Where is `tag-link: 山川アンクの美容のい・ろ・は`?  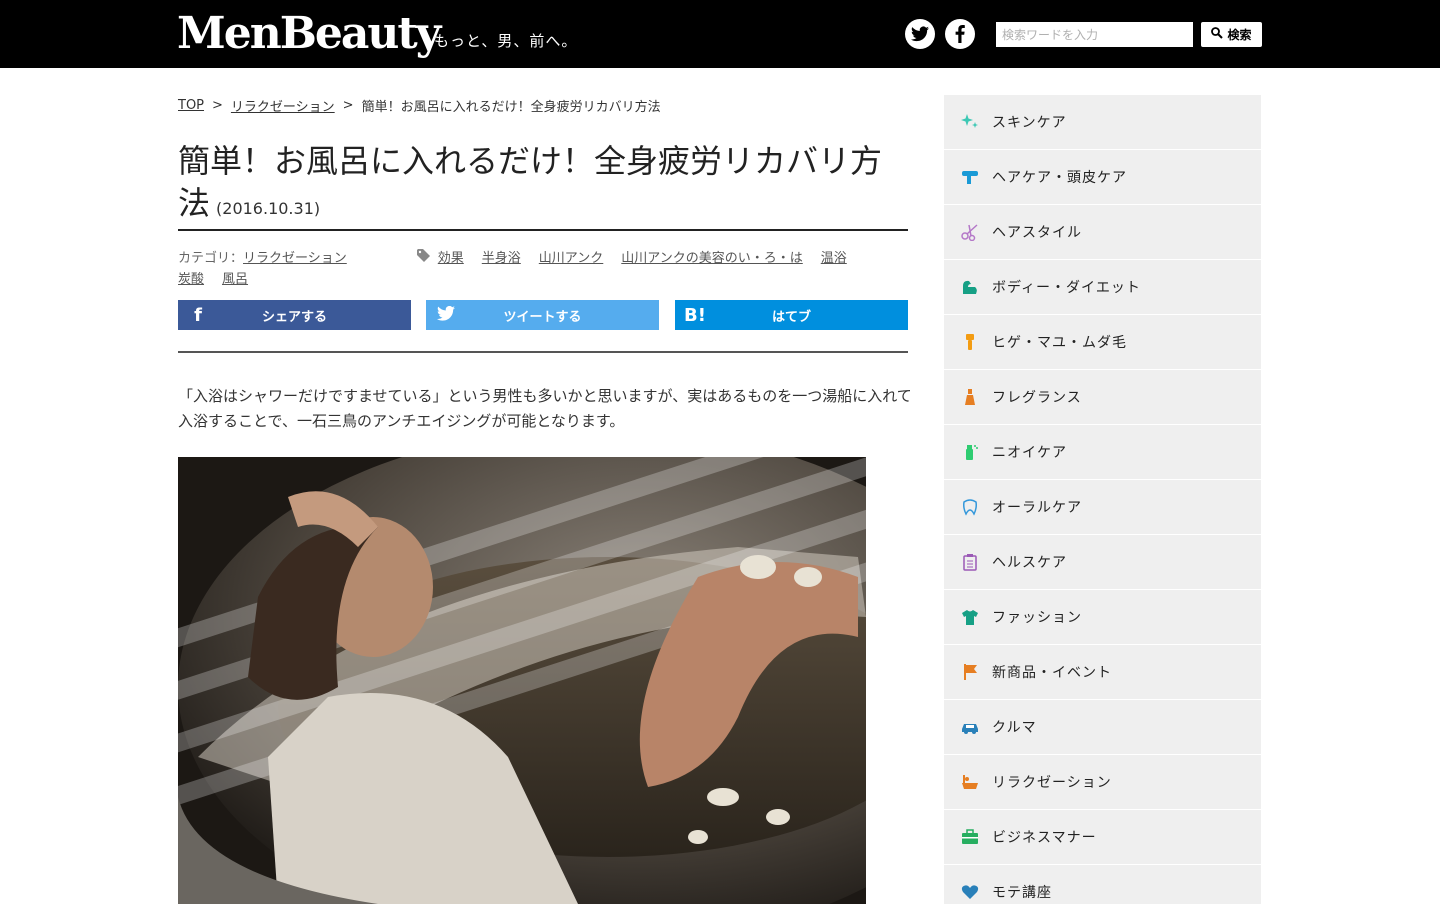
tag-link: 山川アンクの美容のい・ろ・は is located at coordinates (711, 258).